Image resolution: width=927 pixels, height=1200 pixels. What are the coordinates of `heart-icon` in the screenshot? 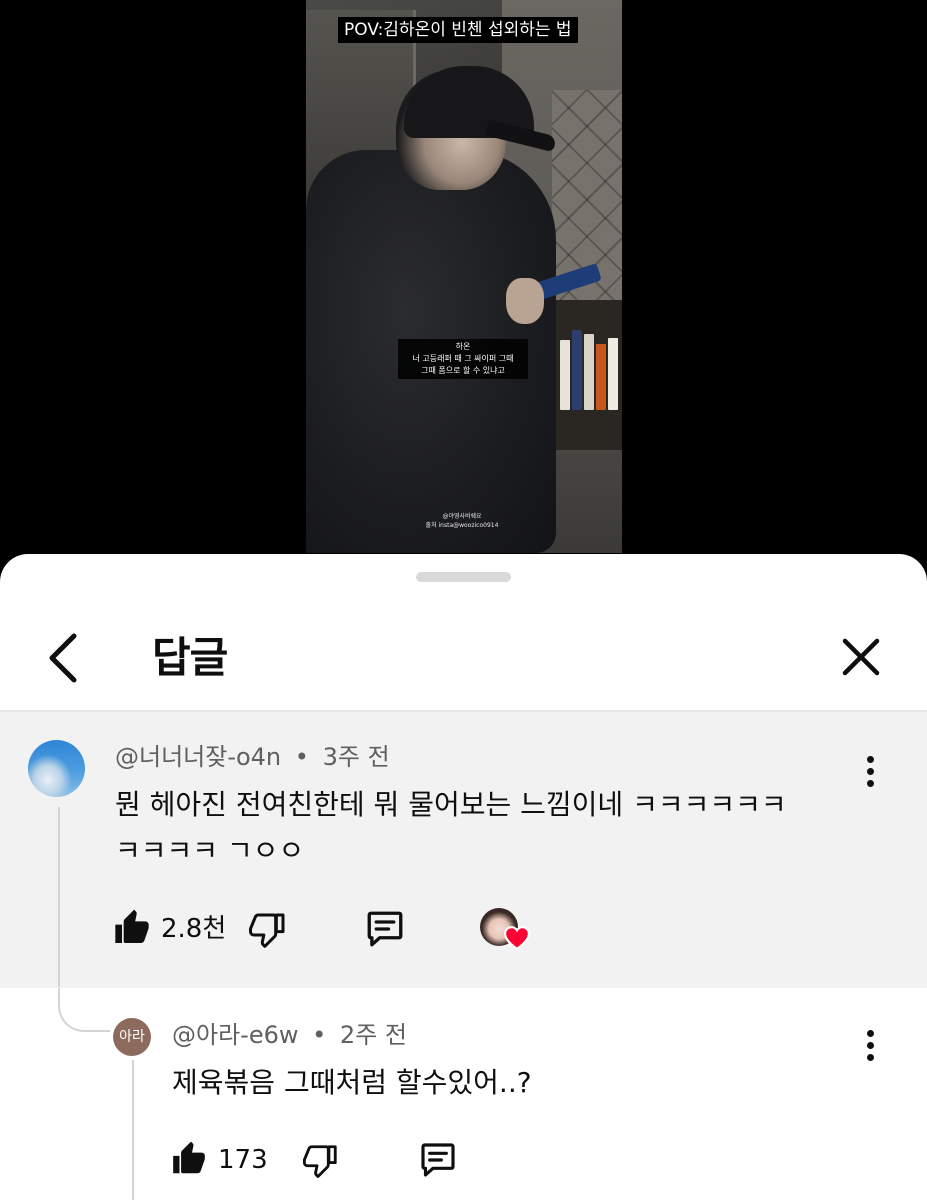 It's located at (517, 938).